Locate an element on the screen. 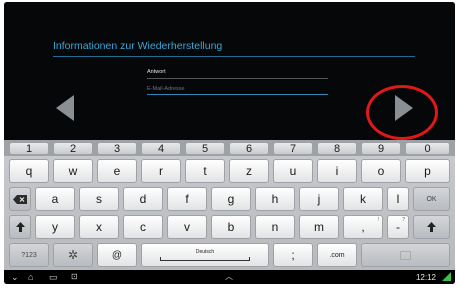 The height and width of the screenshot is (289, 459). recent-apps-icon: ▭ is located at coordinates (53, 277).